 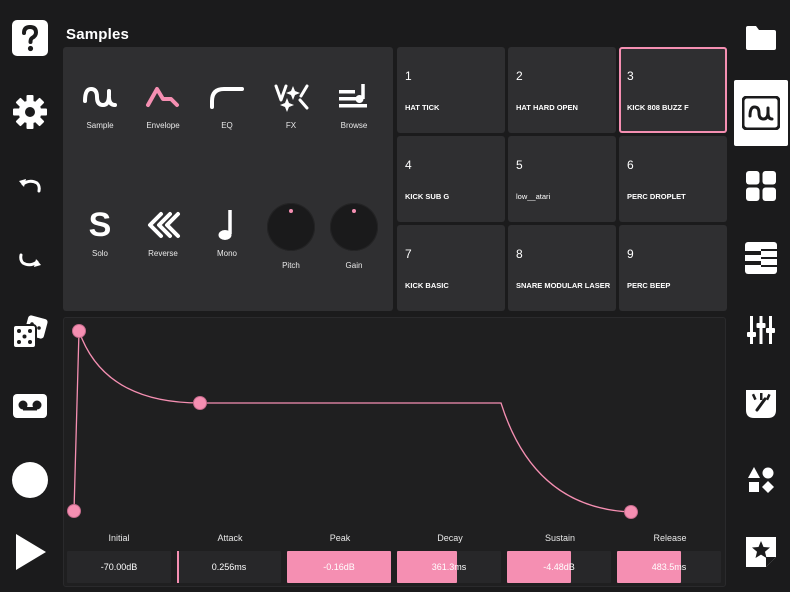 I want to click on pad-number: 9, so click(x=630, y=254).